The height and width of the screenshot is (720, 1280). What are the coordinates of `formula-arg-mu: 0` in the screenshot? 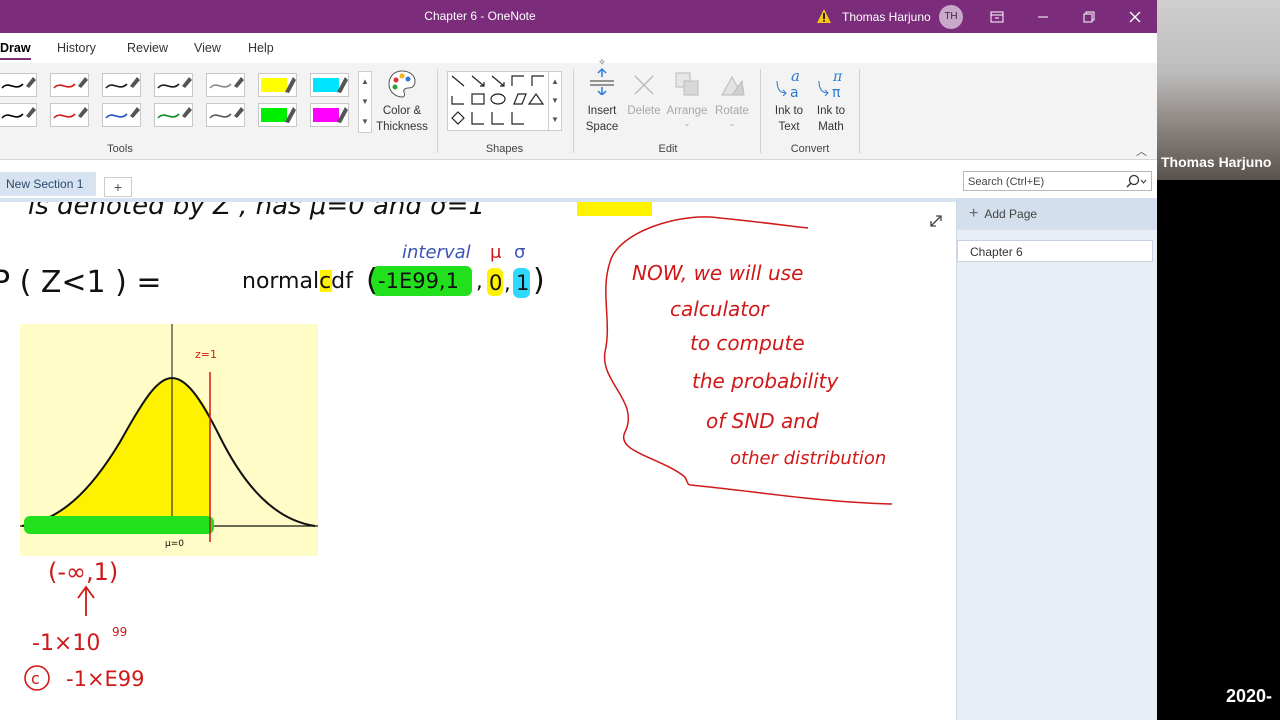 It's located at (495, 283).